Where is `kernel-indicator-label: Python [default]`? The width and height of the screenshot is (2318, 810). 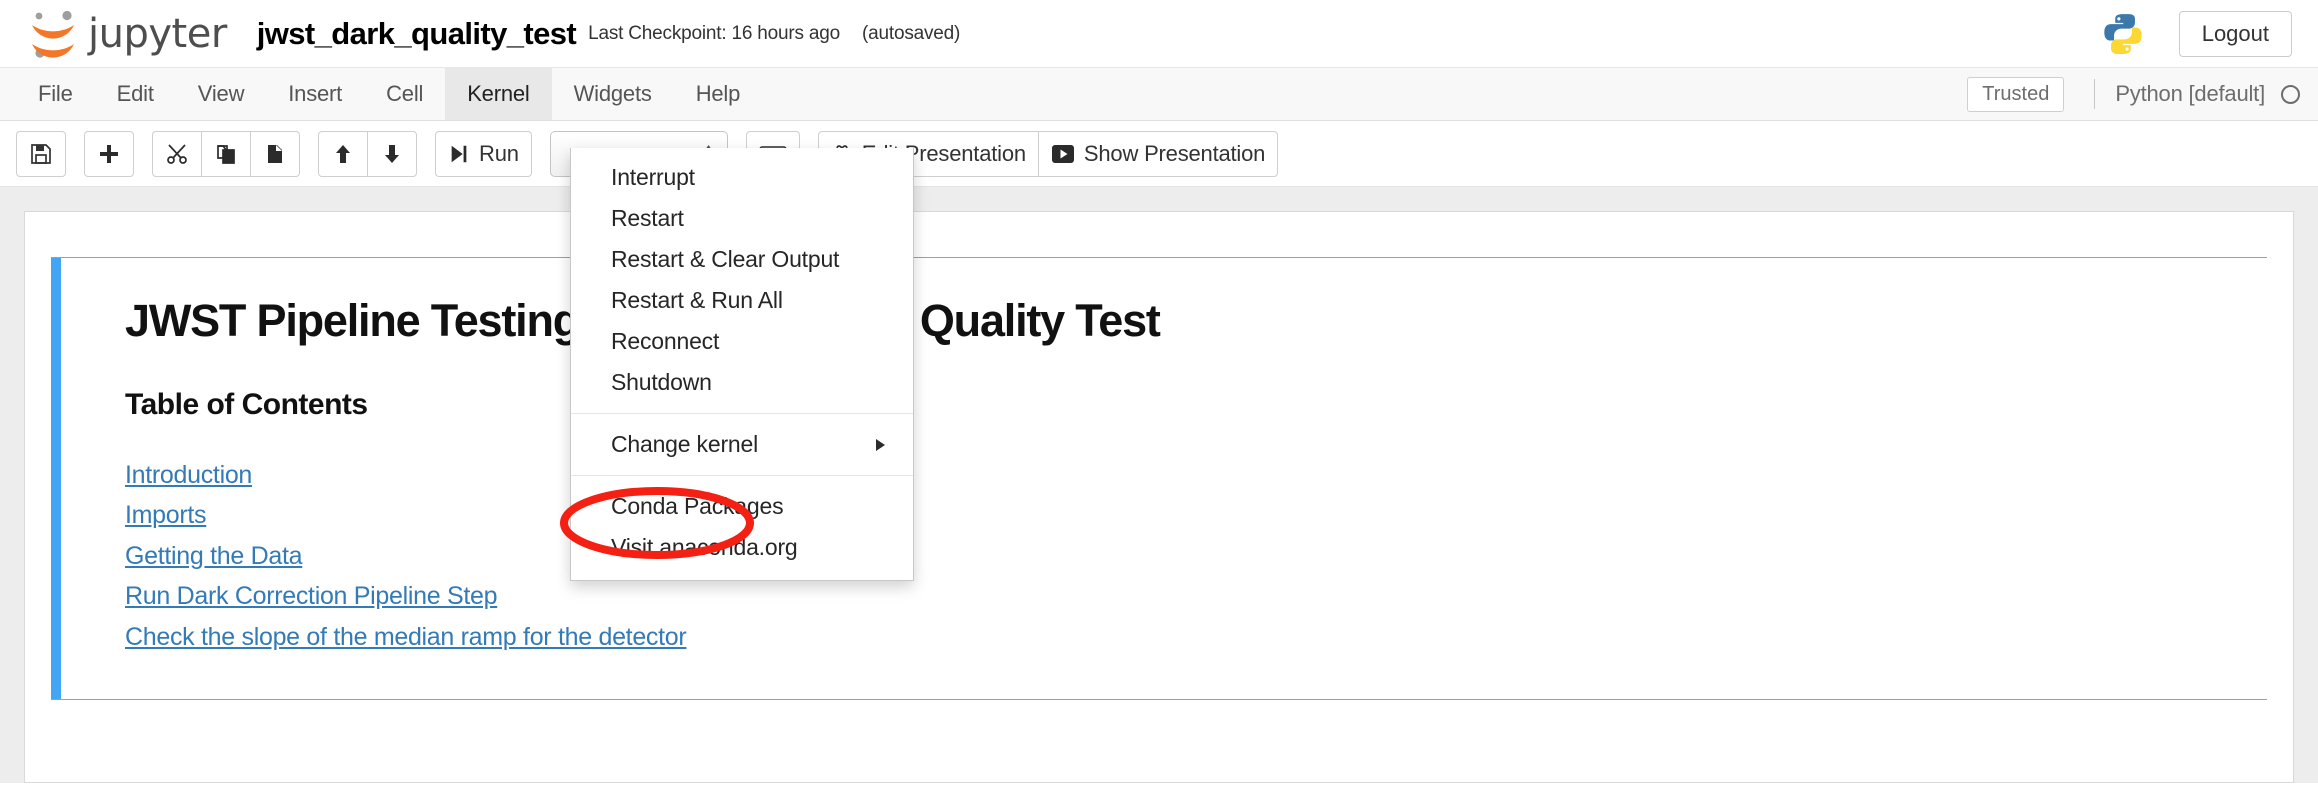
kernel-indicator-label: Python [default] is located at coordinates (2190, 93).